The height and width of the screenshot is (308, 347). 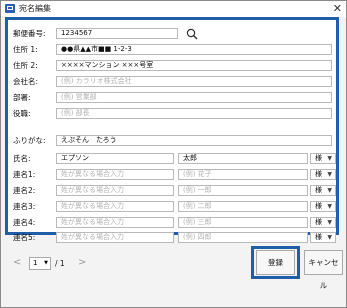 What do you see at coordinates (60, 263) in the screenshot?
I see `page-total: / 1` at bounding box center [60, 263].